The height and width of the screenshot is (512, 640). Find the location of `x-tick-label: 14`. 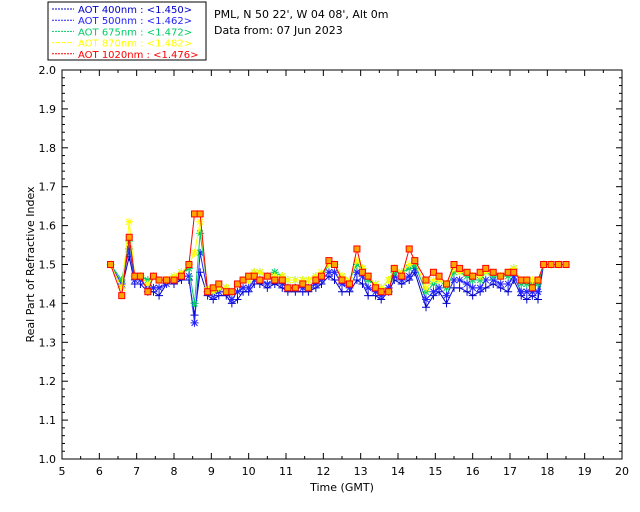

x-tick-label: 14 is located at coordinates (398, 471).